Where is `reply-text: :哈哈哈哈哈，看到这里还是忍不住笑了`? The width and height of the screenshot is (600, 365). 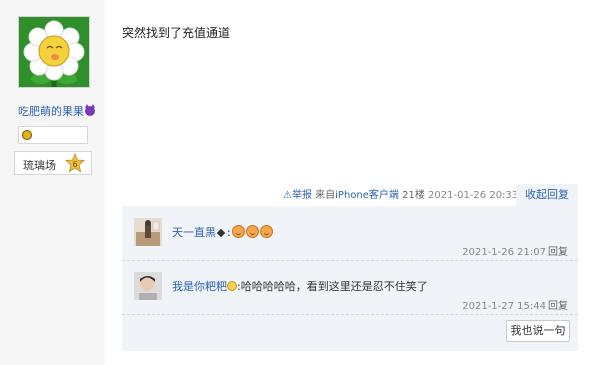 reply-text: :哈哈哈哈哈，看到这里还是忍不住笑了 is located at coordinates (332, 286).